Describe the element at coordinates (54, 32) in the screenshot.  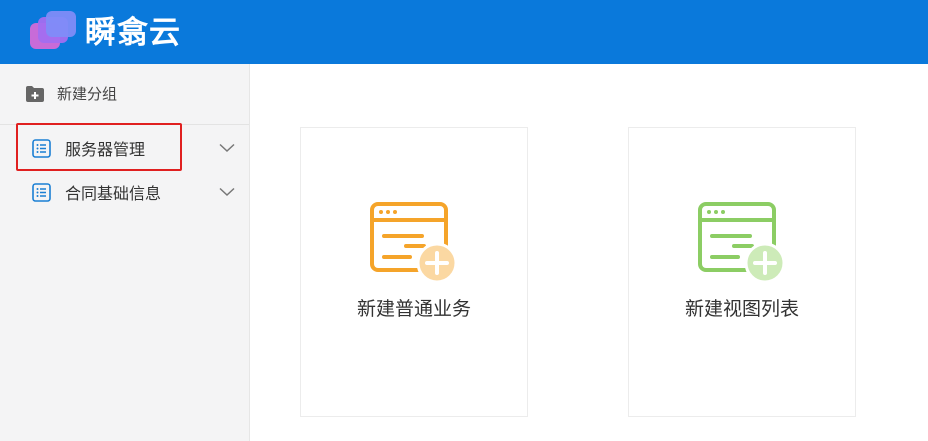
I see `brand-logo-icon` at that location.